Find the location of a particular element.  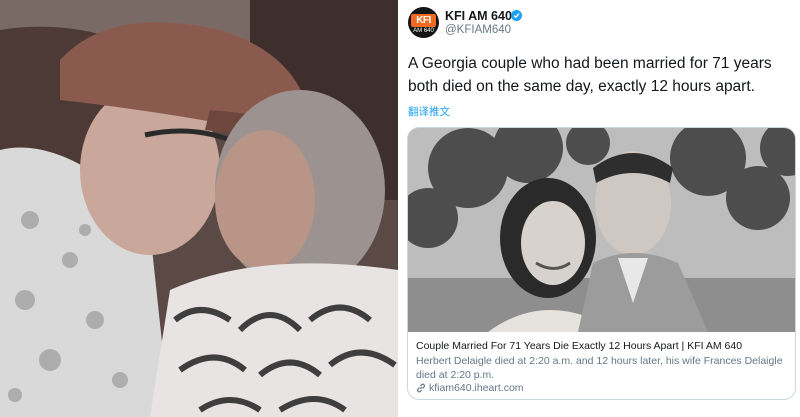

account-handle: @KFIAM640 is located at coordinates (478, 30).